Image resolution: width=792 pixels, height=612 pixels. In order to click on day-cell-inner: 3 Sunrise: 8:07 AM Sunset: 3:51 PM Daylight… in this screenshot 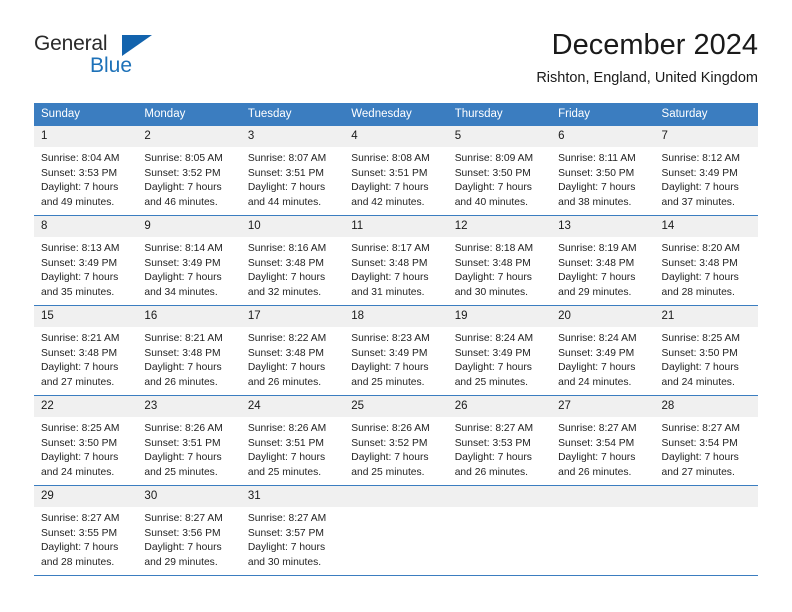, I will do `click(292, 170)`.